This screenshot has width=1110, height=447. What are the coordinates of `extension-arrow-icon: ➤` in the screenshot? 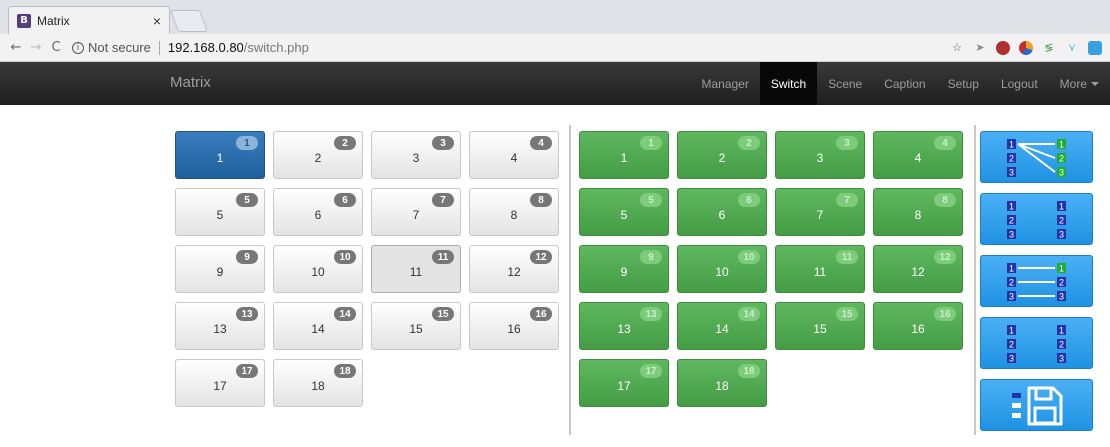 It's located at (980, 48).